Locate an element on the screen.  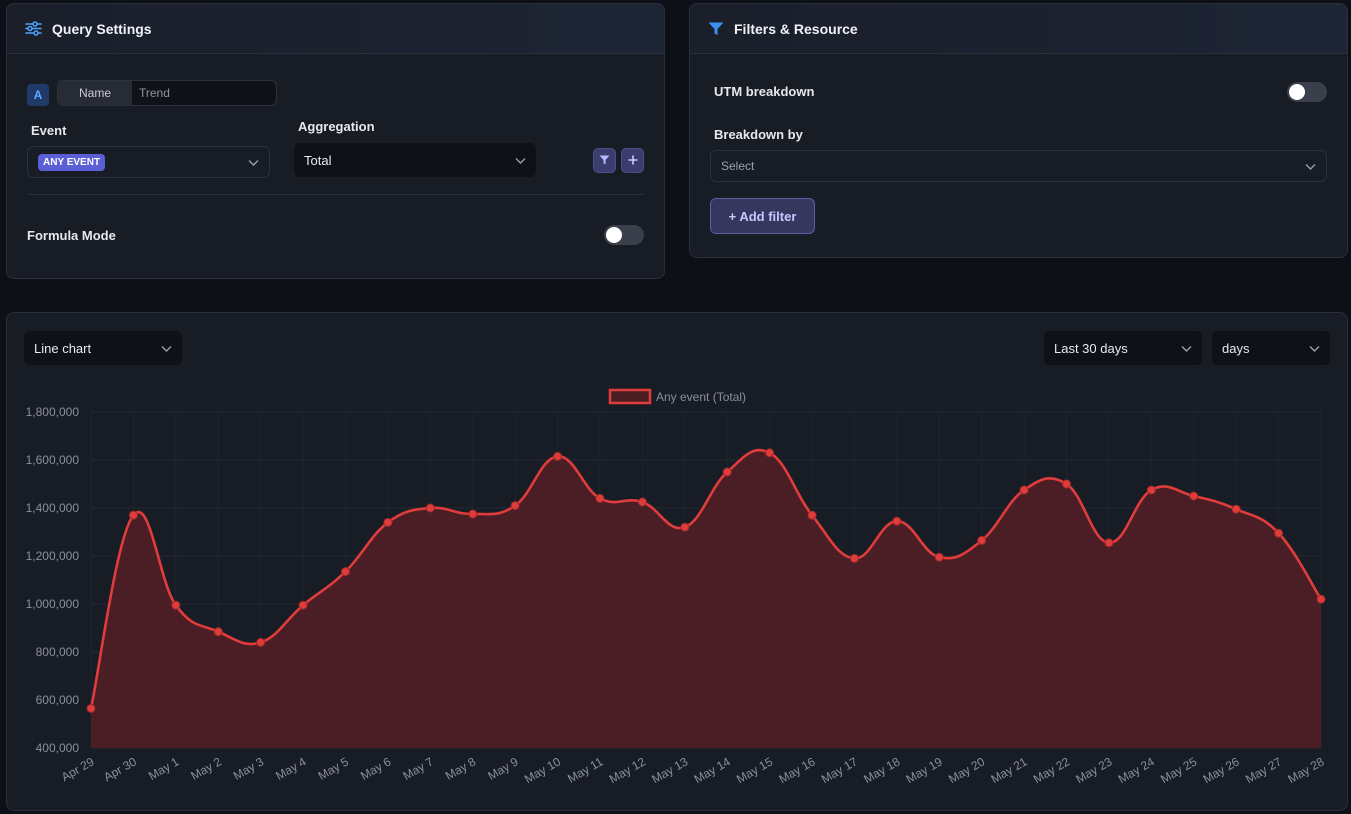
utm-breakdown-label: UTM breakdown is located at coordinates (764, 91).